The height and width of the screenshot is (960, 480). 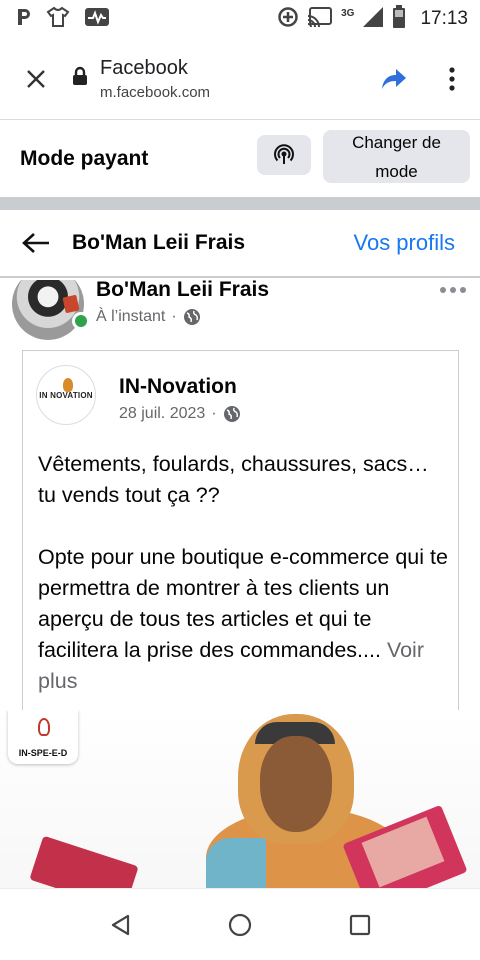 I want to click on url-bar: Facebook m.facebook.com, so click(x=218, y=79).